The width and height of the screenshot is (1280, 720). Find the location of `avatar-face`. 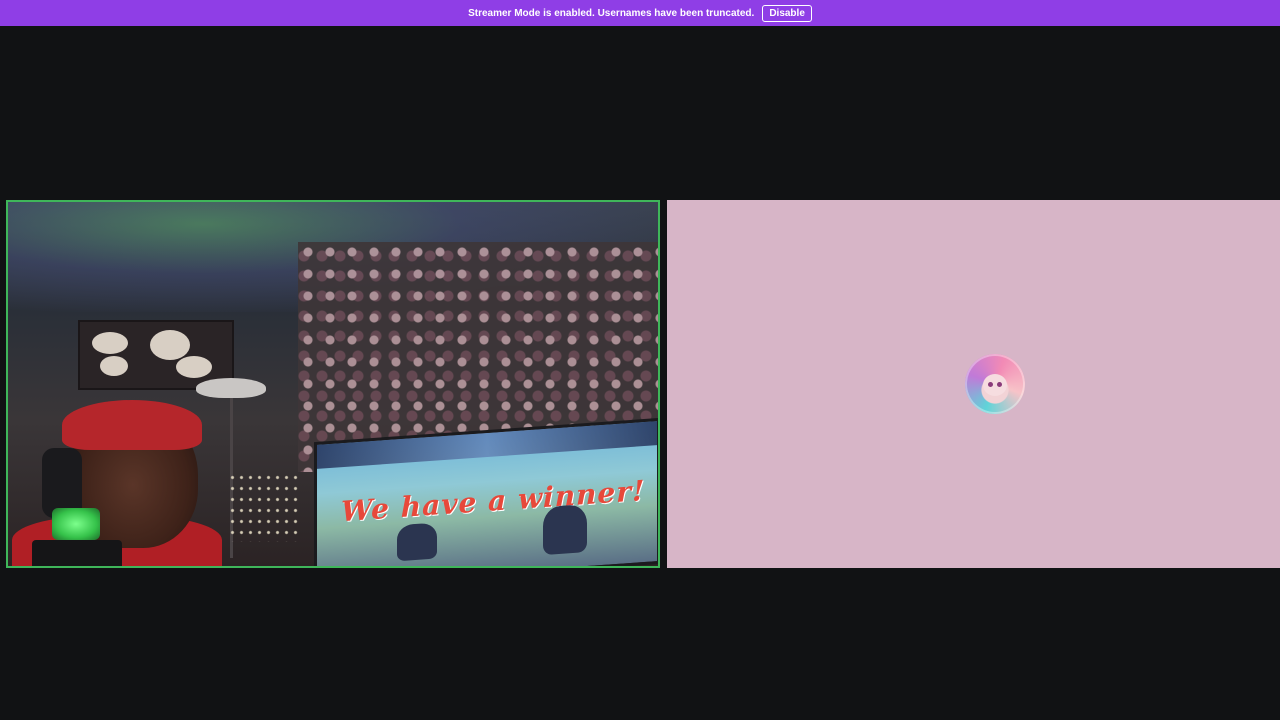

avatar-face is located at coordinates (995, 385).